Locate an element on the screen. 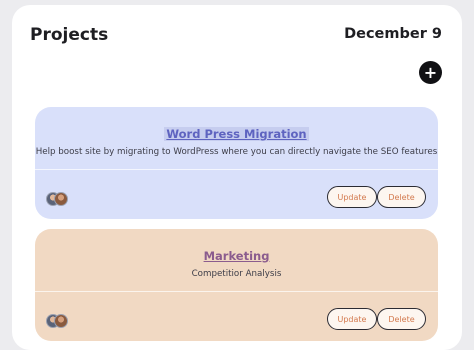 The height and width of the screenshot is (350, 474). project-description: Competitior Analysis is located at coordinates (236, 274).